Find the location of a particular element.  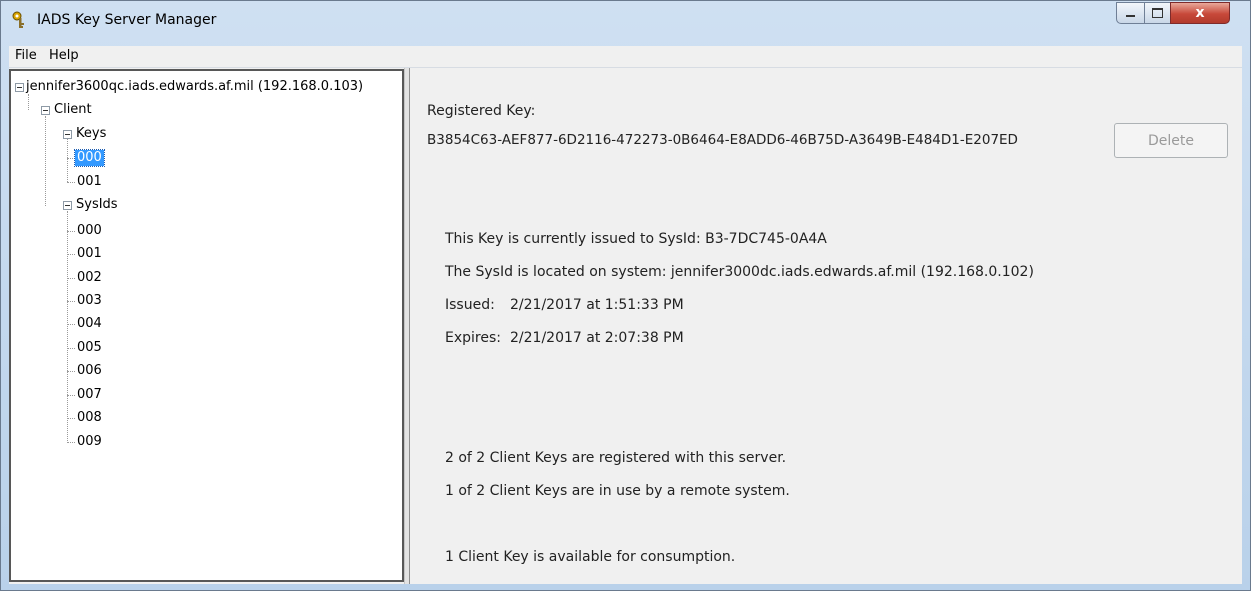

tree-key-000: 000 is located at coordinates (89, 158).